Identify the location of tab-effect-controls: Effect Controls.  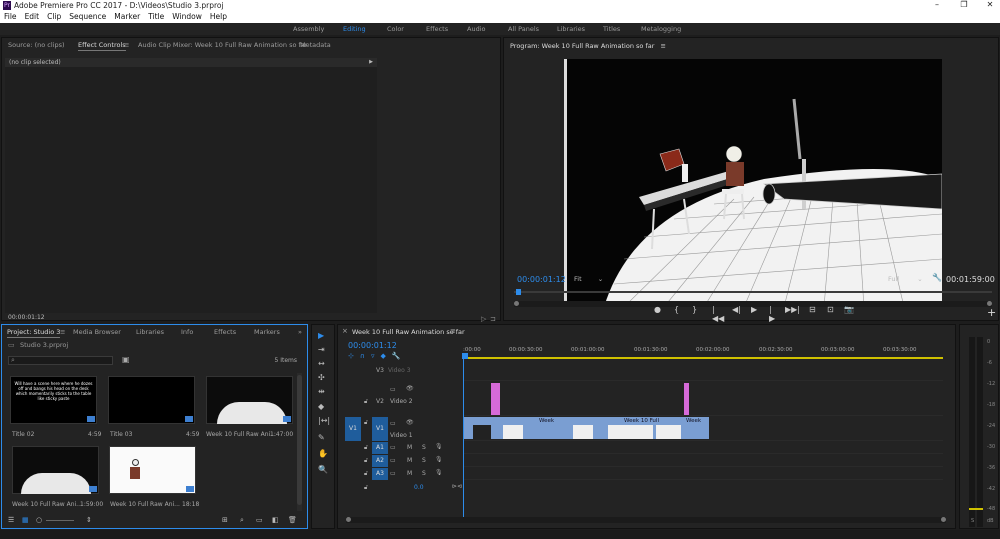
(102, 46).